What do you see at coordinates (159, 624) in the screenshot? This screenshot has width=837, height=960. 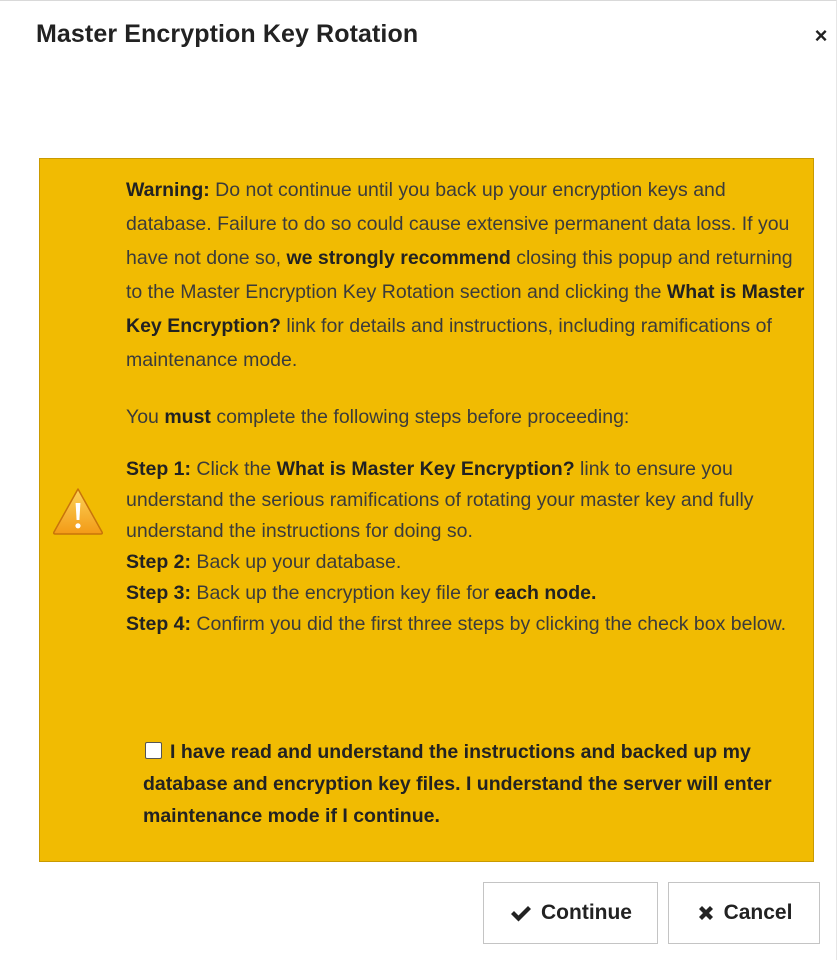 I see `step-label: Step 4:` at bounding box center [159, 624].